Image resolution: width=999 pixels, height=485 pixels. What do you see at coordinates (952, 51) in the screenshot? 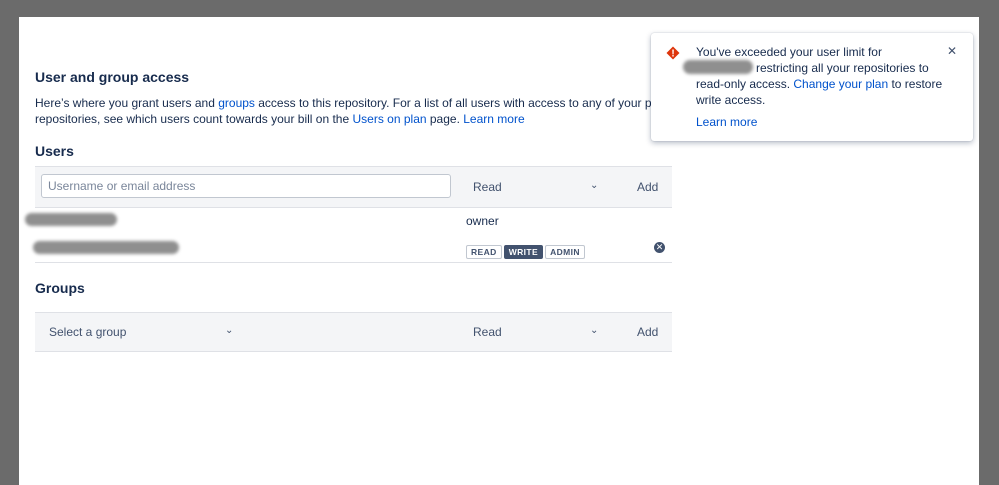
I see `close-icon: ✕` at bounding box center [952, 51].